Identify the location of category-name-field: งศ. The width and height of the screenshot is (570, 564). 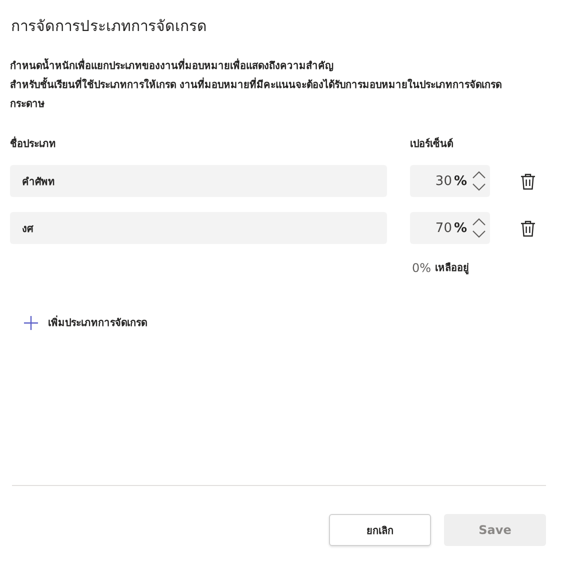
(198, 228).